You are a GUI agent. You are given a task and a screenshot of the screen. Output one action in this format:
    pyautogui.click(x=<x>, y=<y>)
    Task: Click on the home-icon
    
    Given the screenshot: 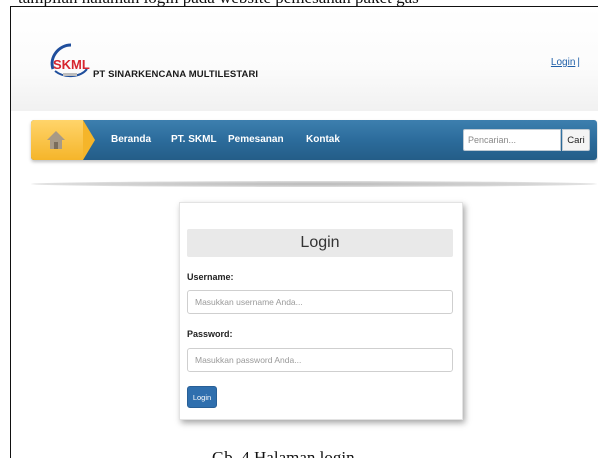 What is the action you would take?
    pyautogui.click(x=56, y=140)
    